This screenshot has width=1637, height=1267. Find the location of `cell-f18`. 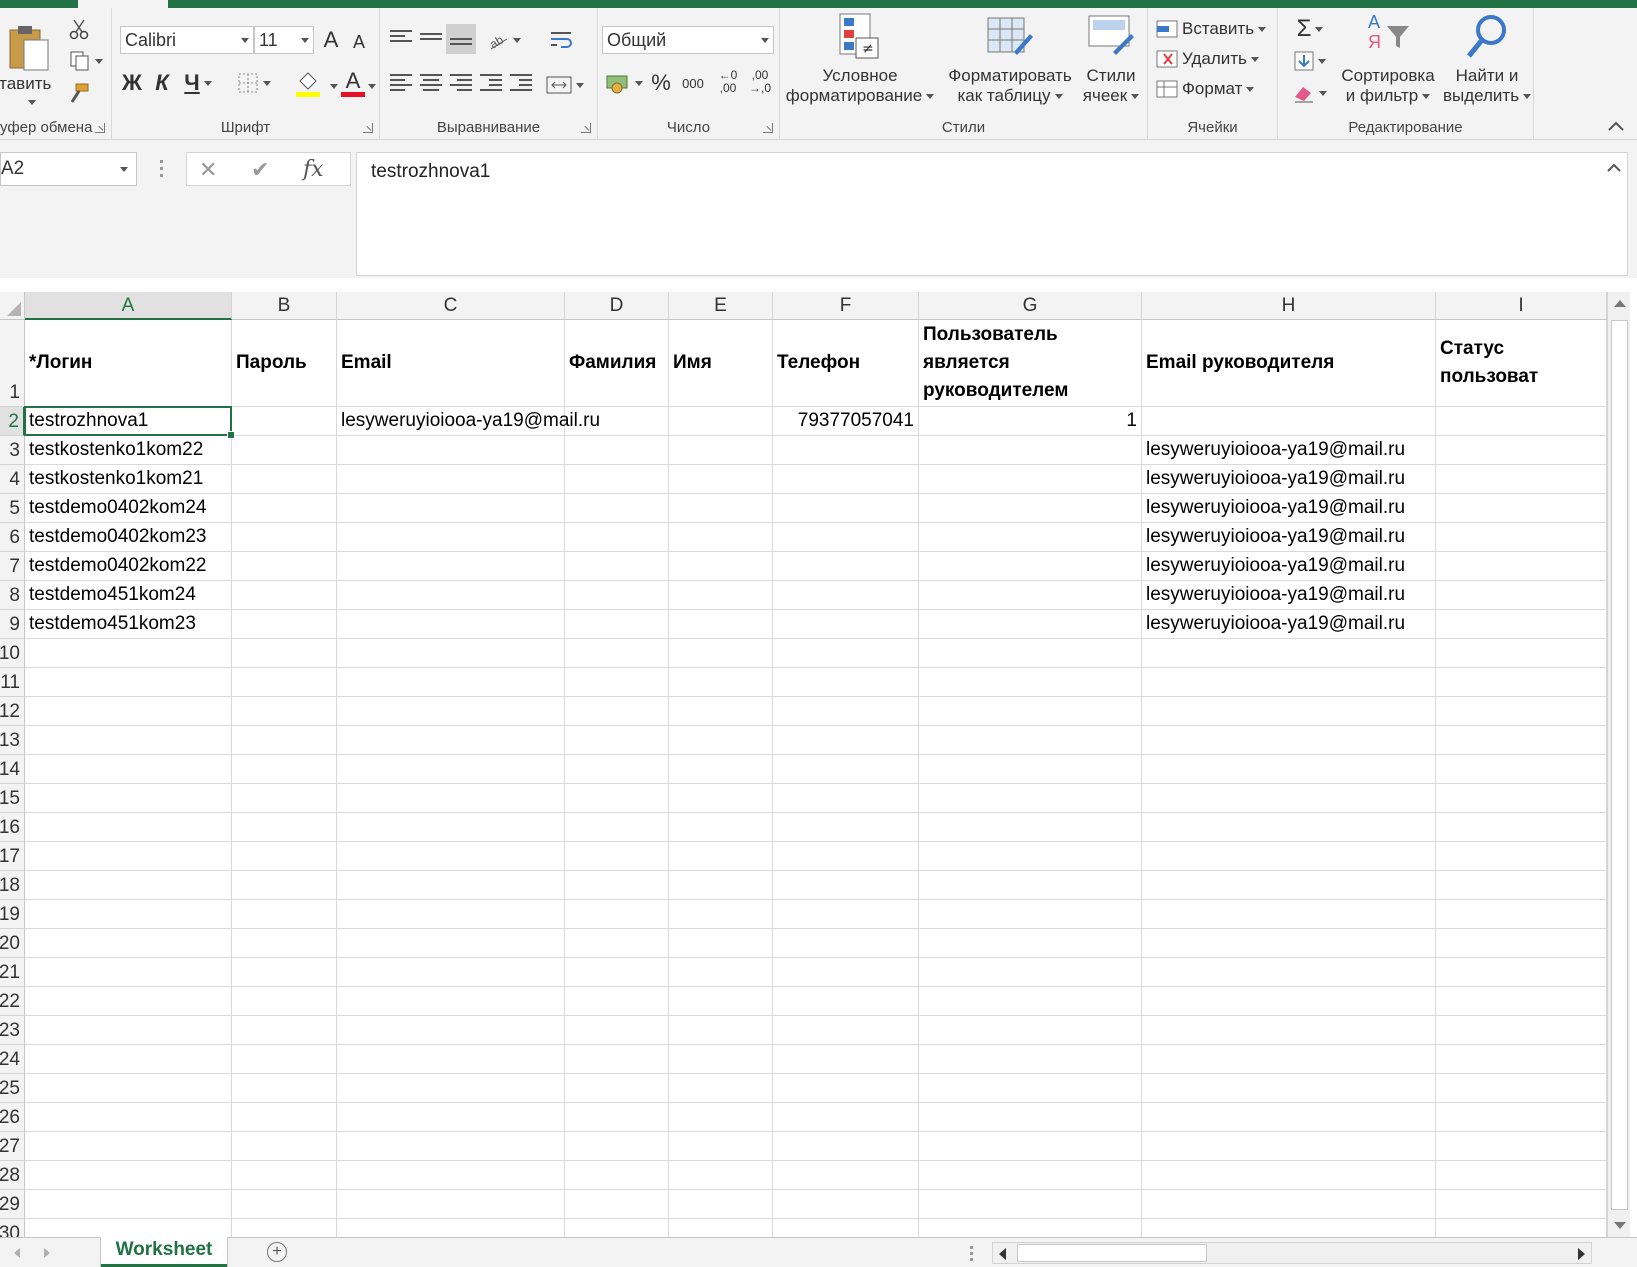

cell-f18 is located at coordinates (846, 885).